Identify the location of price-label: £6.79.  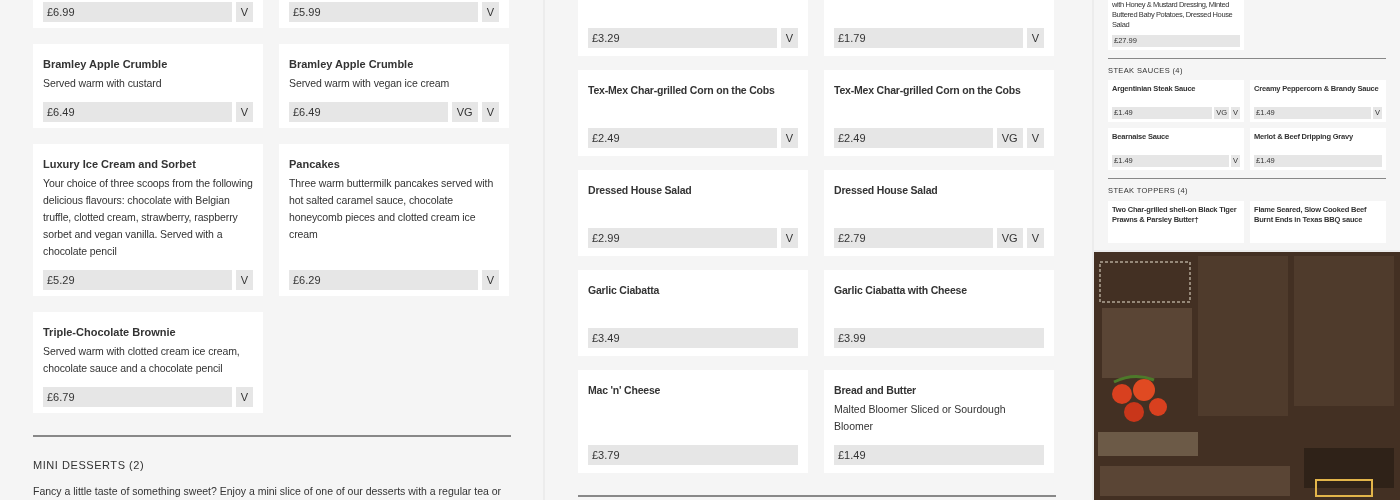
(137, 397).